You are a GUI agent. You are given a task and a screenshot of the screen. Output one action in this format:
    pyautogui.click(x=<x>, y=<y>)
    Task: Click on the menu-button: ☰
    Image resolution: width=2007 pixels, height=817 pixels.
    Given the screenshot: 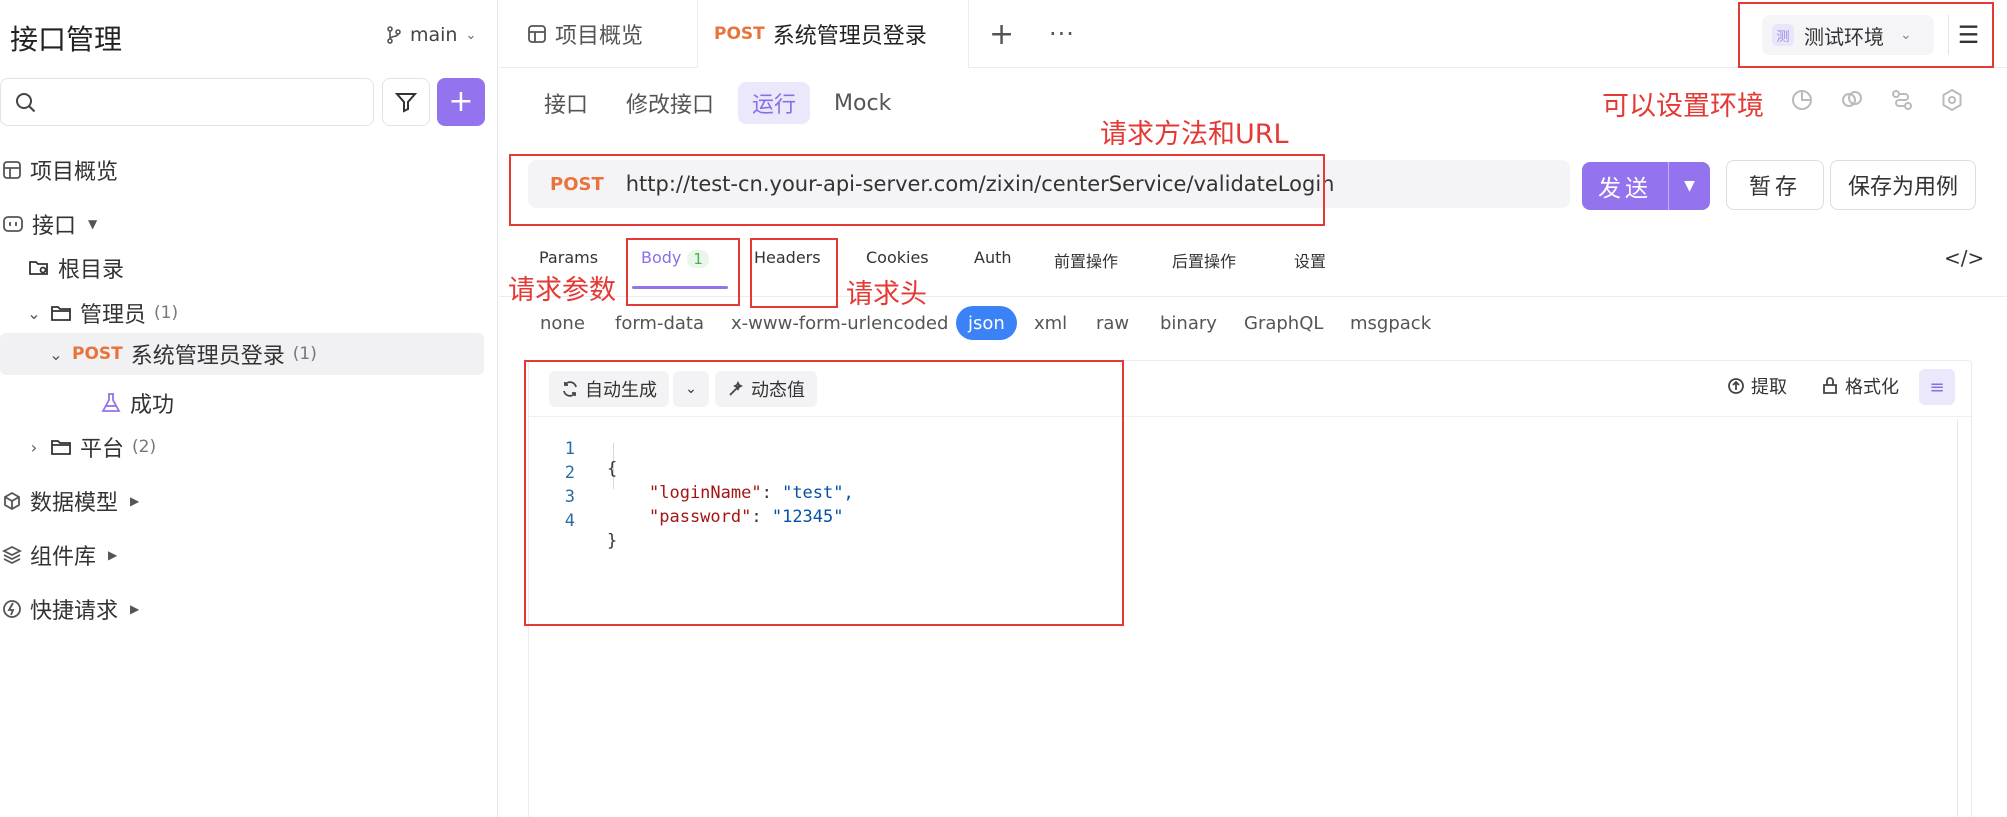 What is the action you would take?
    pyautogui.click(x=1968, y=35)
    